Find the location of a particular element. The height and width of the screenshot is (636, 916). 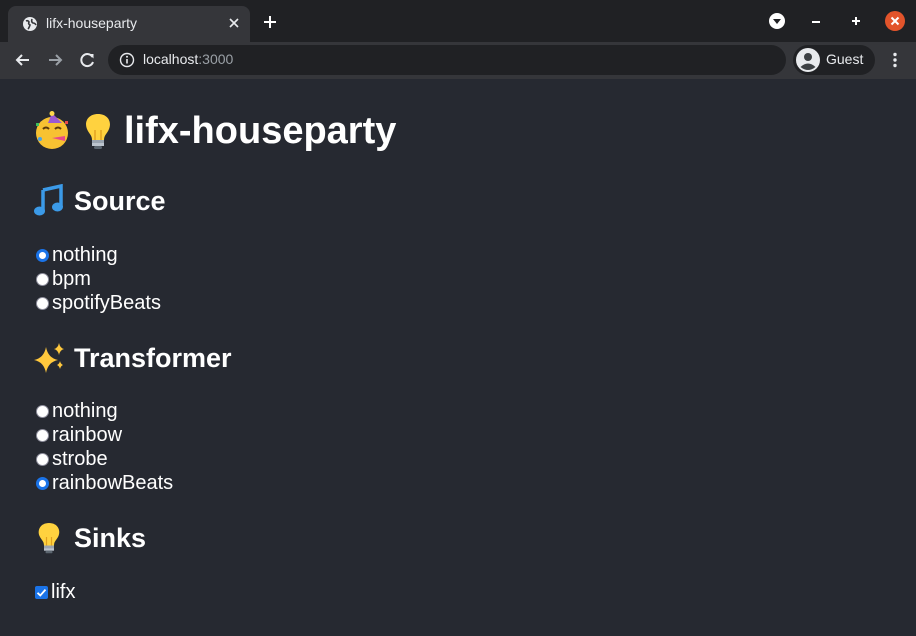

source-heading: Source is located at coordinates (99, 201).